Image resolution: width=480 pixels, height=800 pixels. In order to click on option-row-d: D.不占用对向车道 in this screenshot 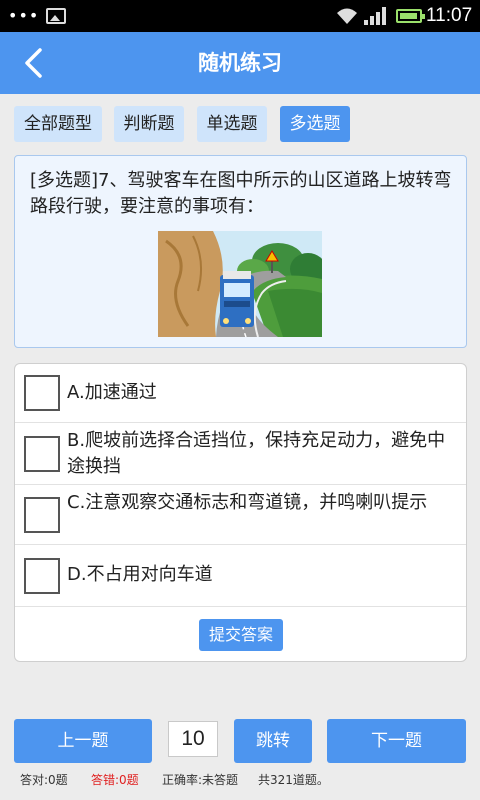, I will do `click(240, 576)`.